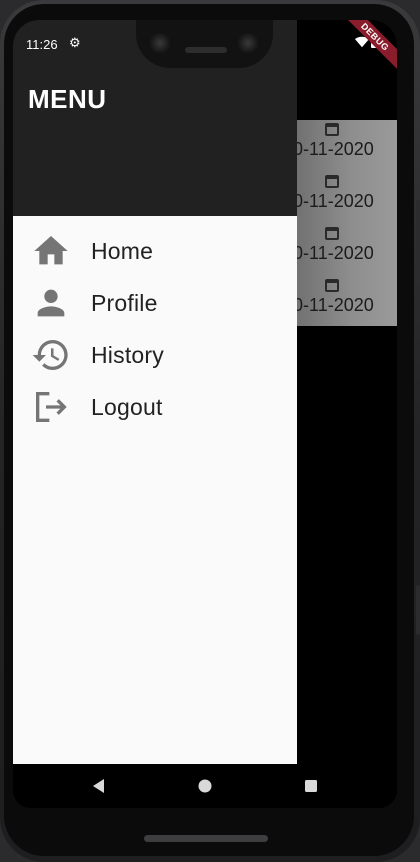 The height and width of the screenshot is (862, 420). I want to click on back-triangle-icon, so click(99, 786).